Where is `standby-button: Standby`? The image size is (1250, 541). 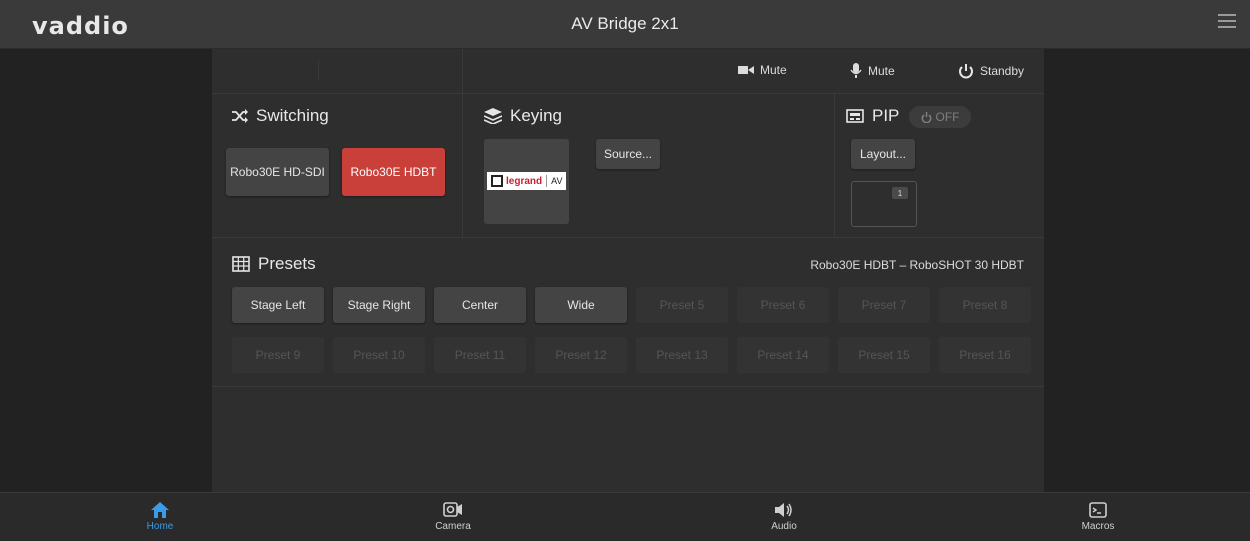
standby-button: Standby is located at coordinates (991, 71).